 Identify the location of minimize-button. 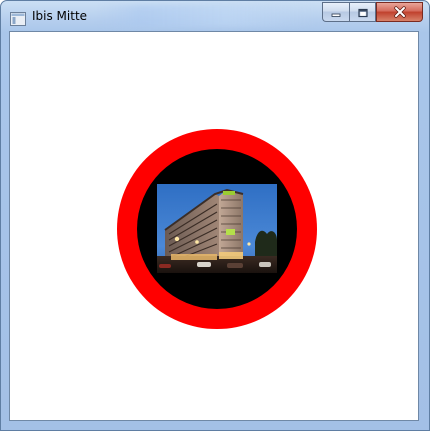
(335, 12).